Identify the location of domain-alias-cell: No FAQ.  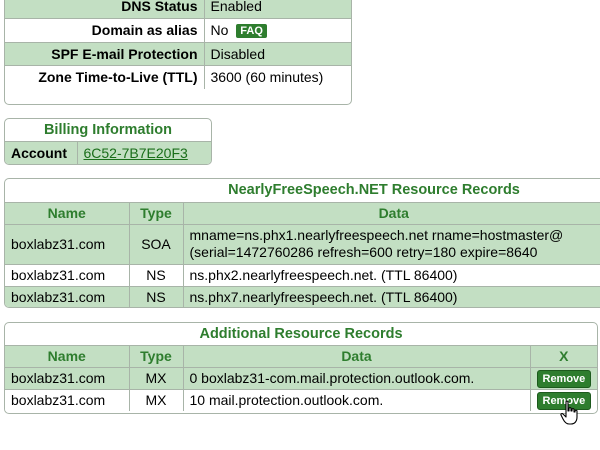
(277, 30).